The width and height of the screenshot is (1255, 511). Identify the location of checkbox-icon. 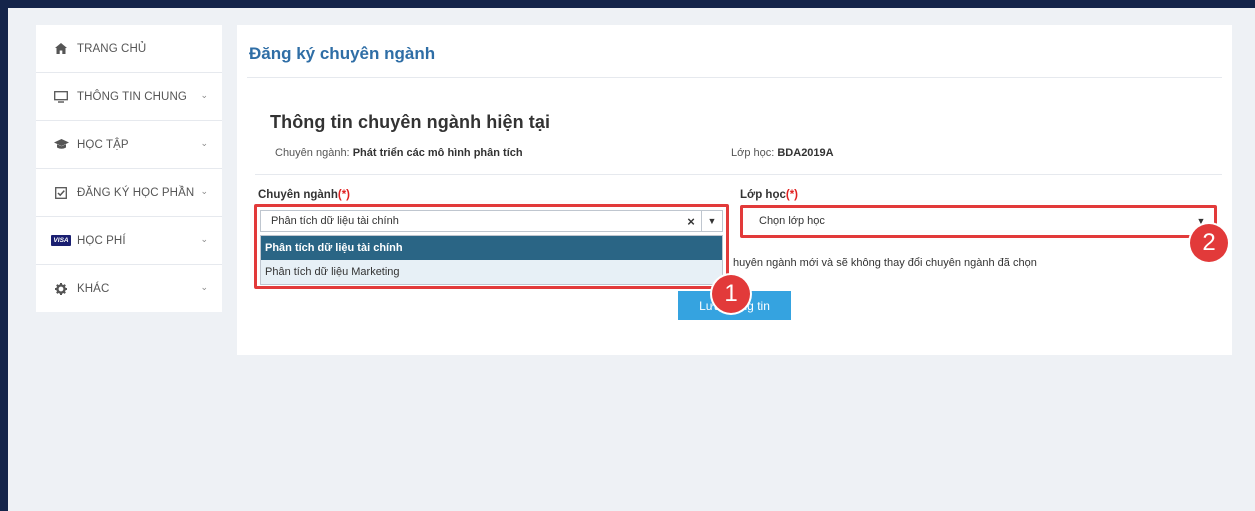
(61, 192).